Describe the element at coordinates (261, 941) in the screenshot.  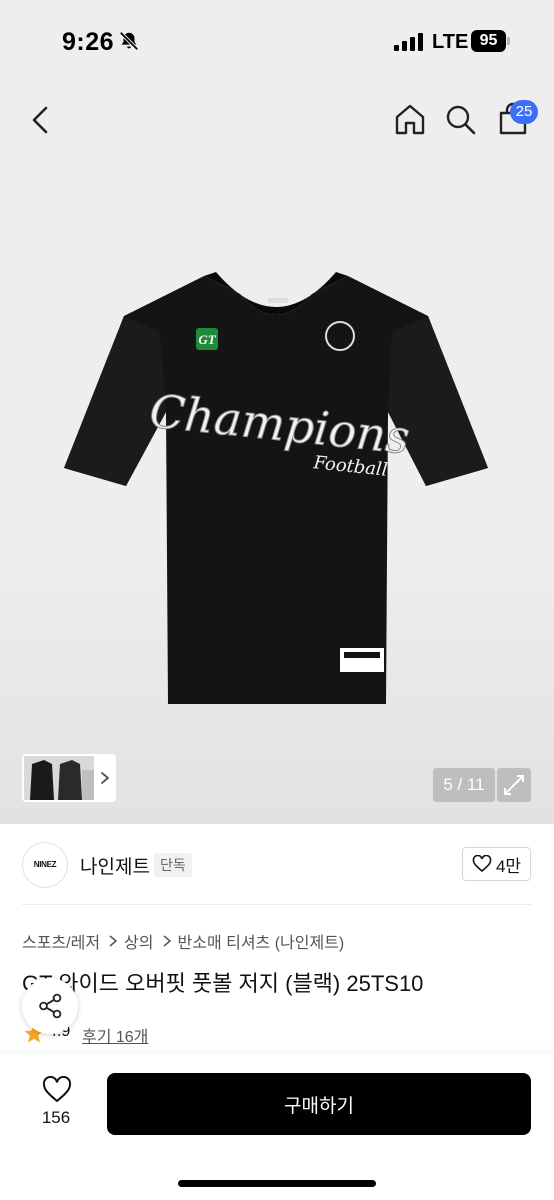
I see `breadcrumb-item: 반소매 티셔츠 (나인제트)` at that location.